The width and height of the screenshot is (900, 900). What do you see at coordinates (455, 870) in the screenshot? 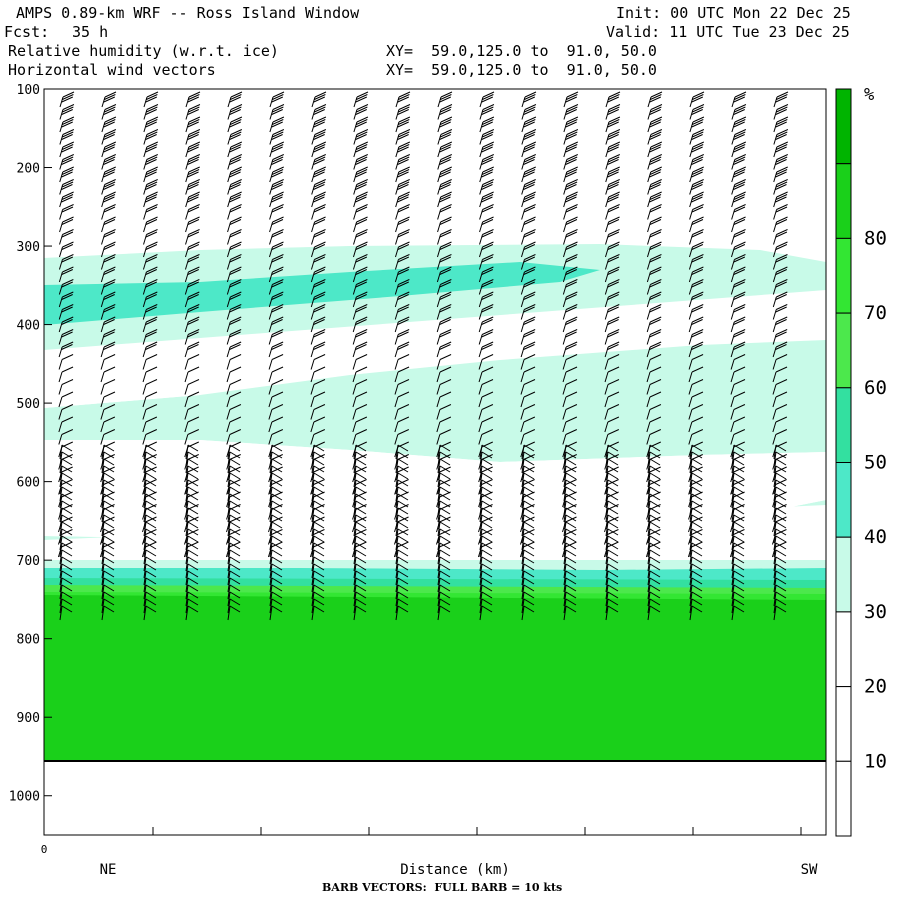
I see `x-axis-label: Distance (km)` at bounding box center [455, 870].